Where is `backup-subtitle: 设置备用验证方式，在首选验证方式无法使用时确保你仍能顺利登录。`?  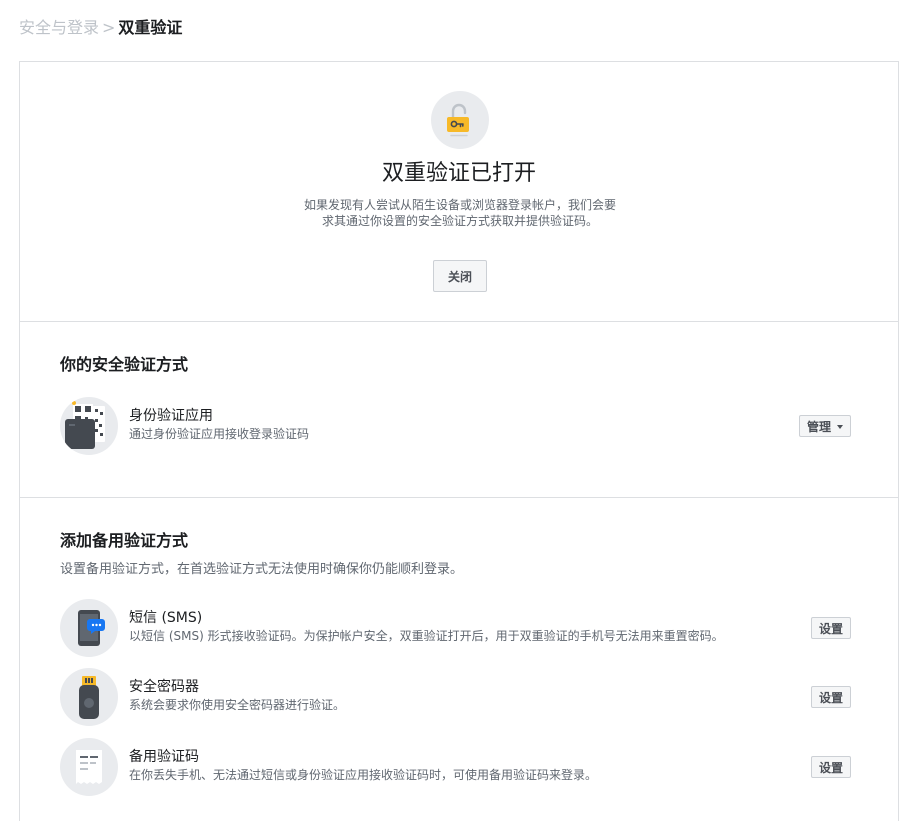 backup-subtitle: 设置备用验证方式，在首选验证方式无法使用时确保你仍能顺利登录。 is located at coordinates (262, 569).